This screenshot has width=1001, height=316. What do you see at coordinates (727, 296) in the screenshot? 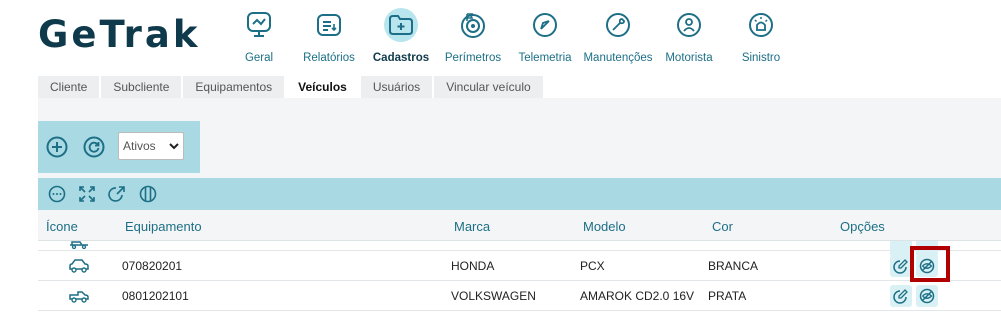
I see `cell-cor: PRATA` at bounding box center [727, 296].